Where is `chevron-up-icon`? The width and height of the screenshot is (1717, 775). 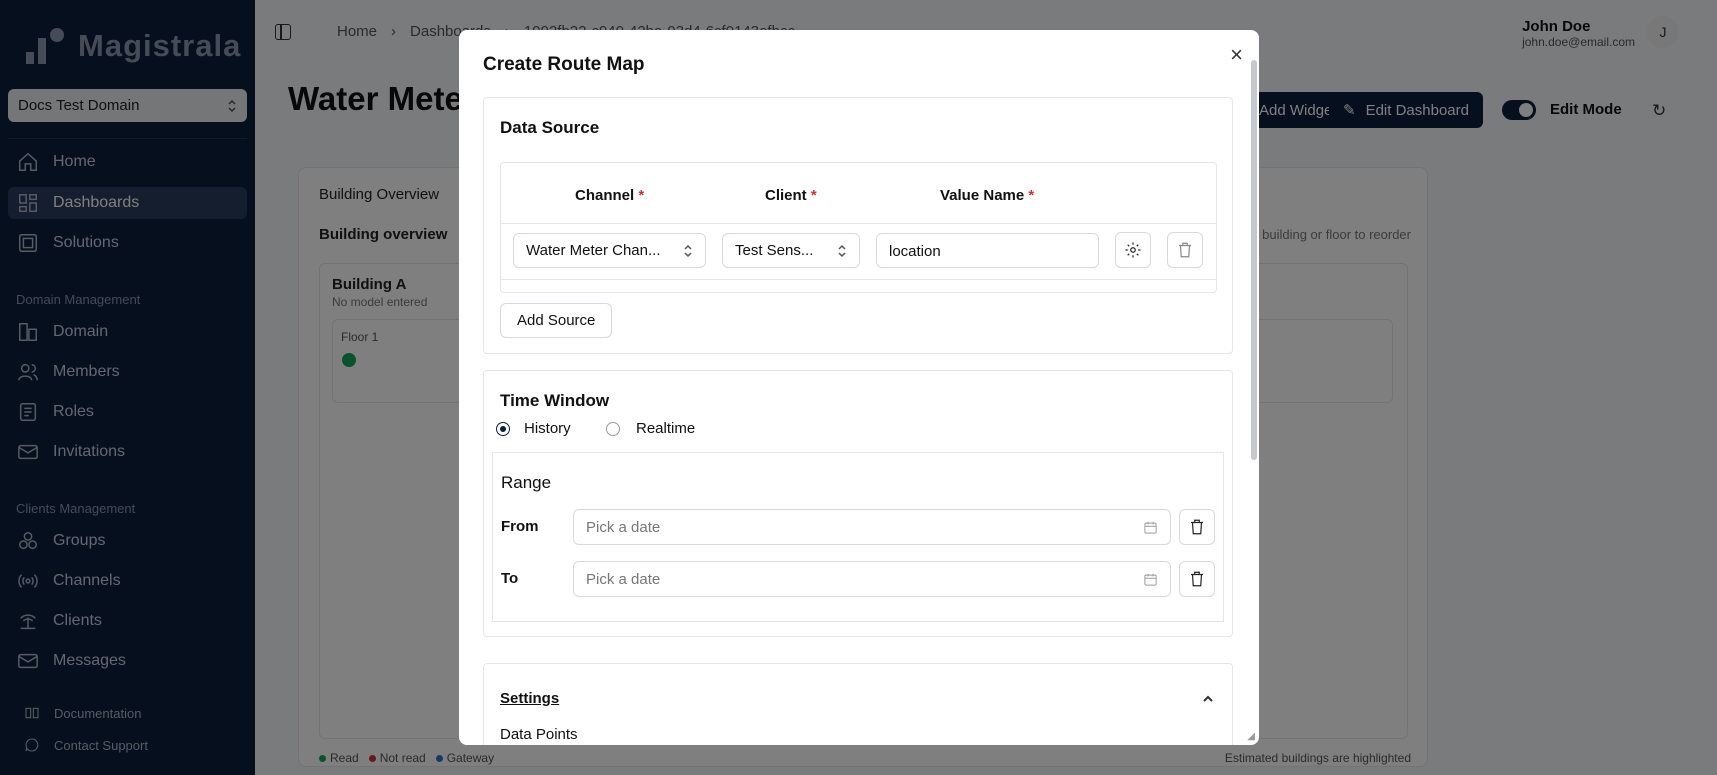 chevron-up-icon is located at coordinates (1208, 698).